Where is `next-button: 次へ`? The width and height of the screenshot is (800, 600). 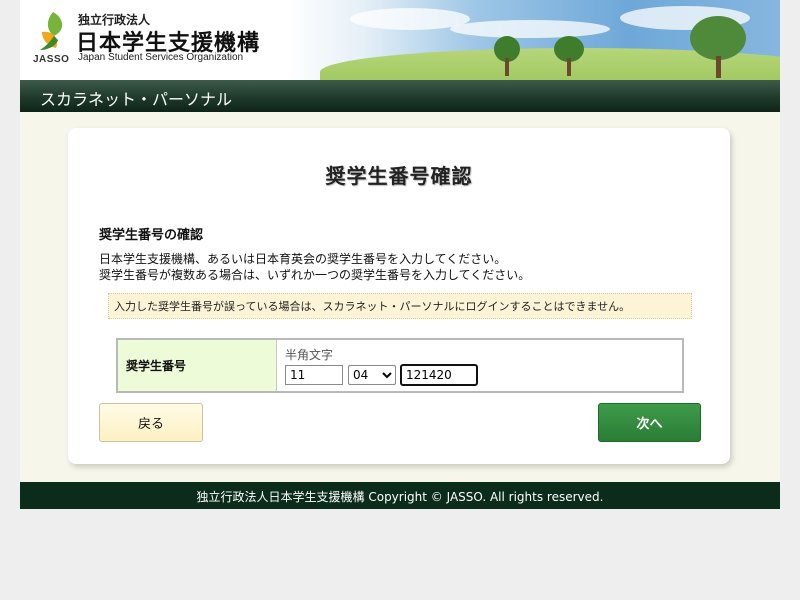
next-button: 次へ is located at coordinates (649, 422).